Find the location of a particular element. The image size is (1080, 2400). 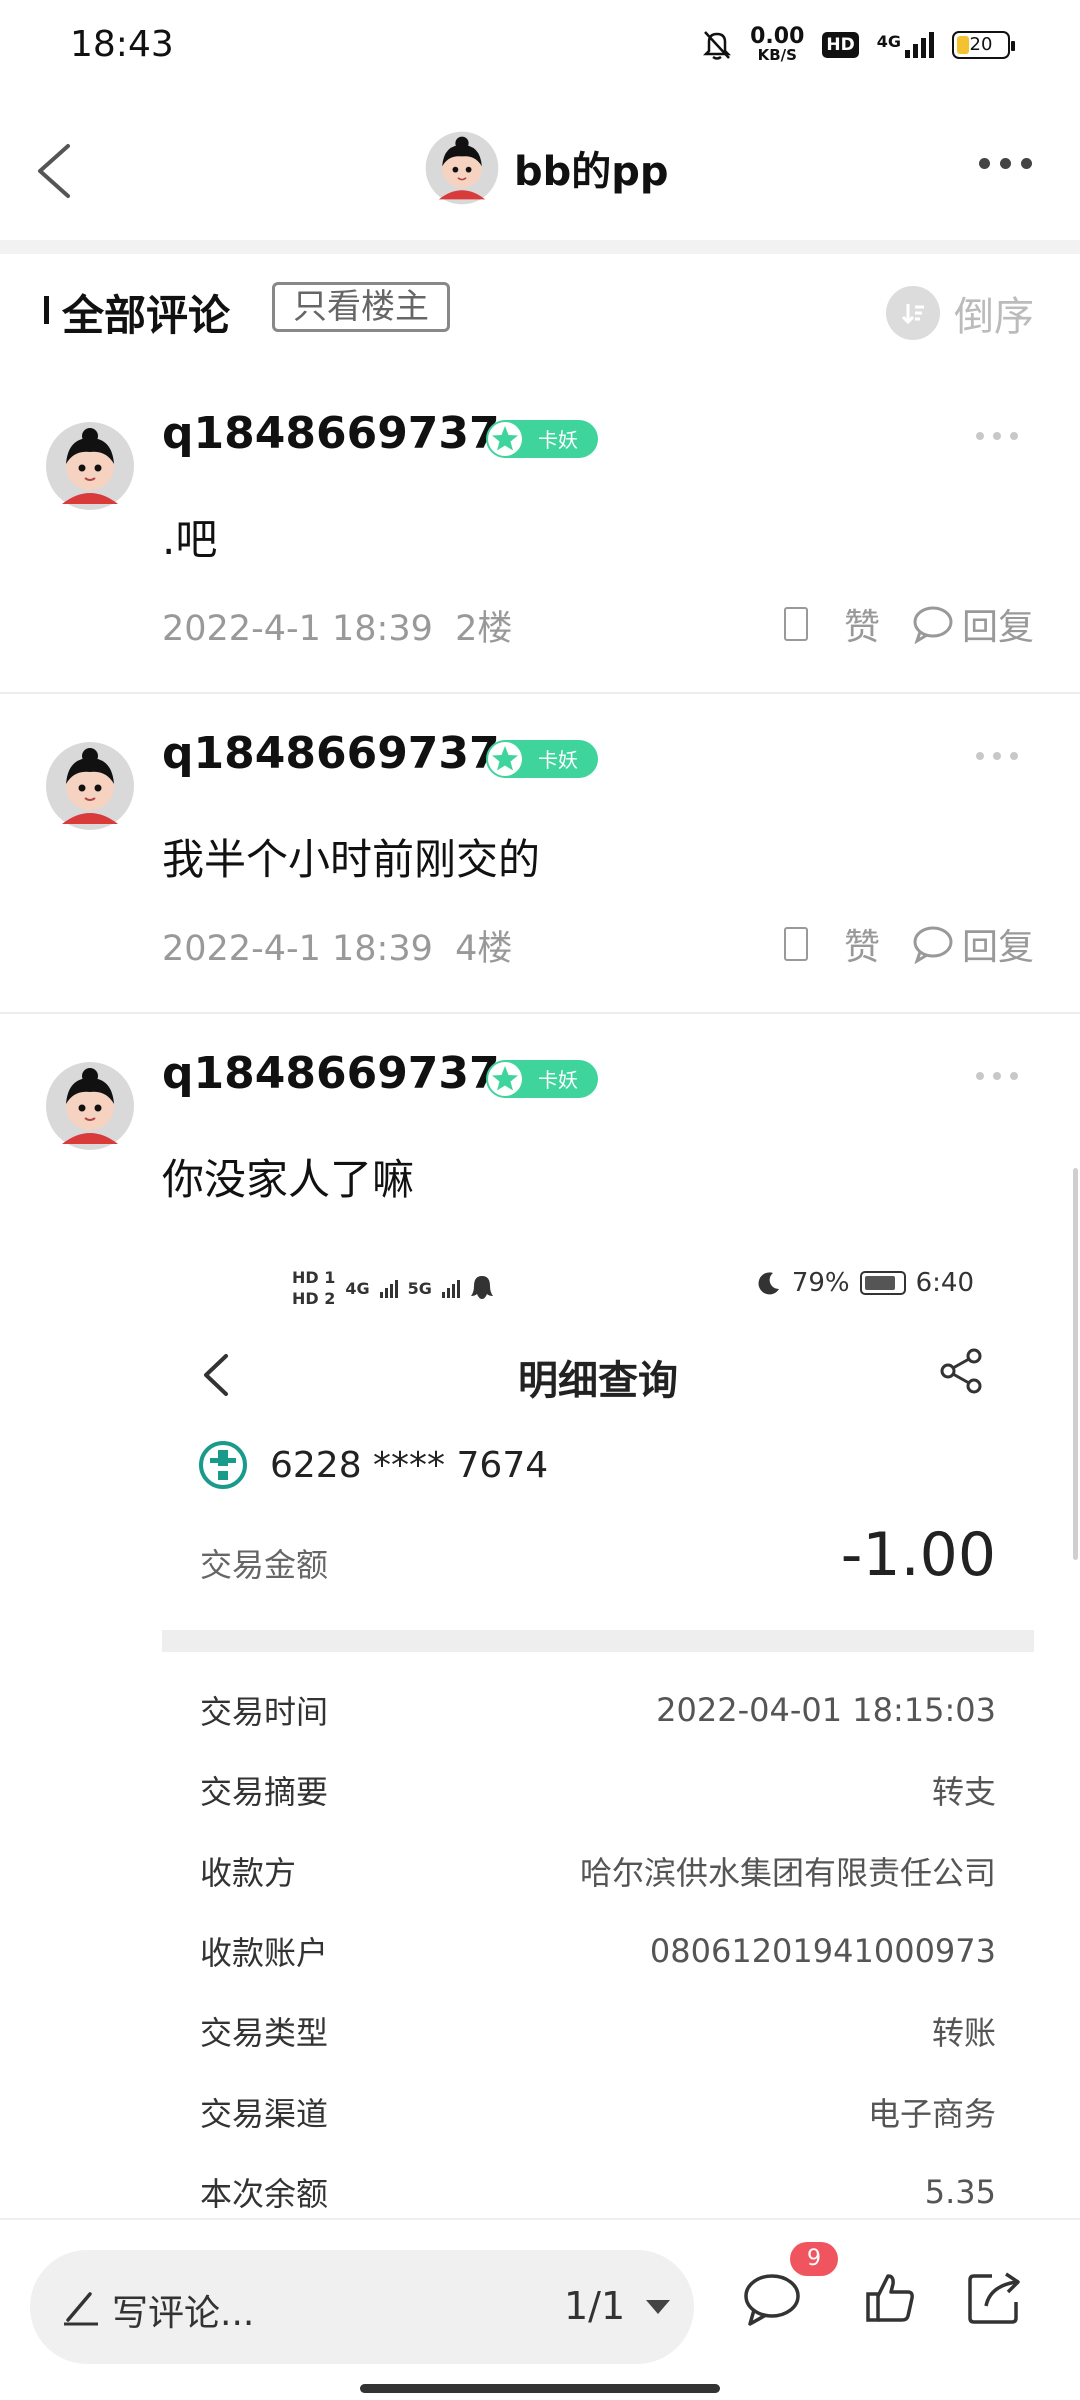

back-button is located at coordinates (58, 171).